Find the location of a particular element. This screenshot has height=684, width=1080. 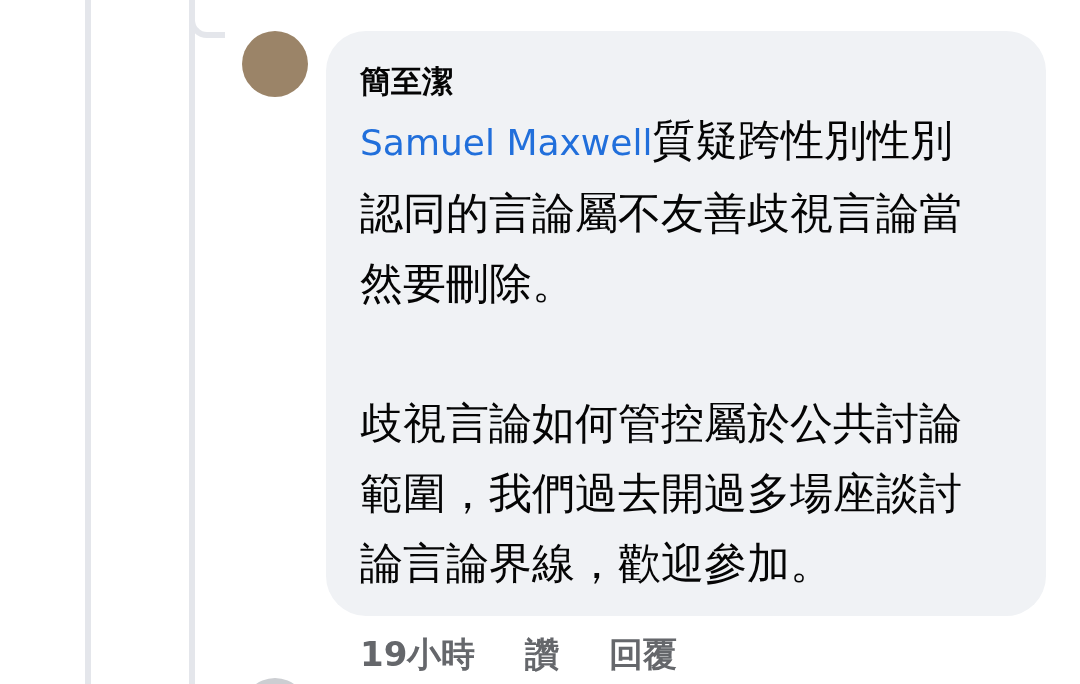

action-link: 回覆 is located at coordinates (643, 655).